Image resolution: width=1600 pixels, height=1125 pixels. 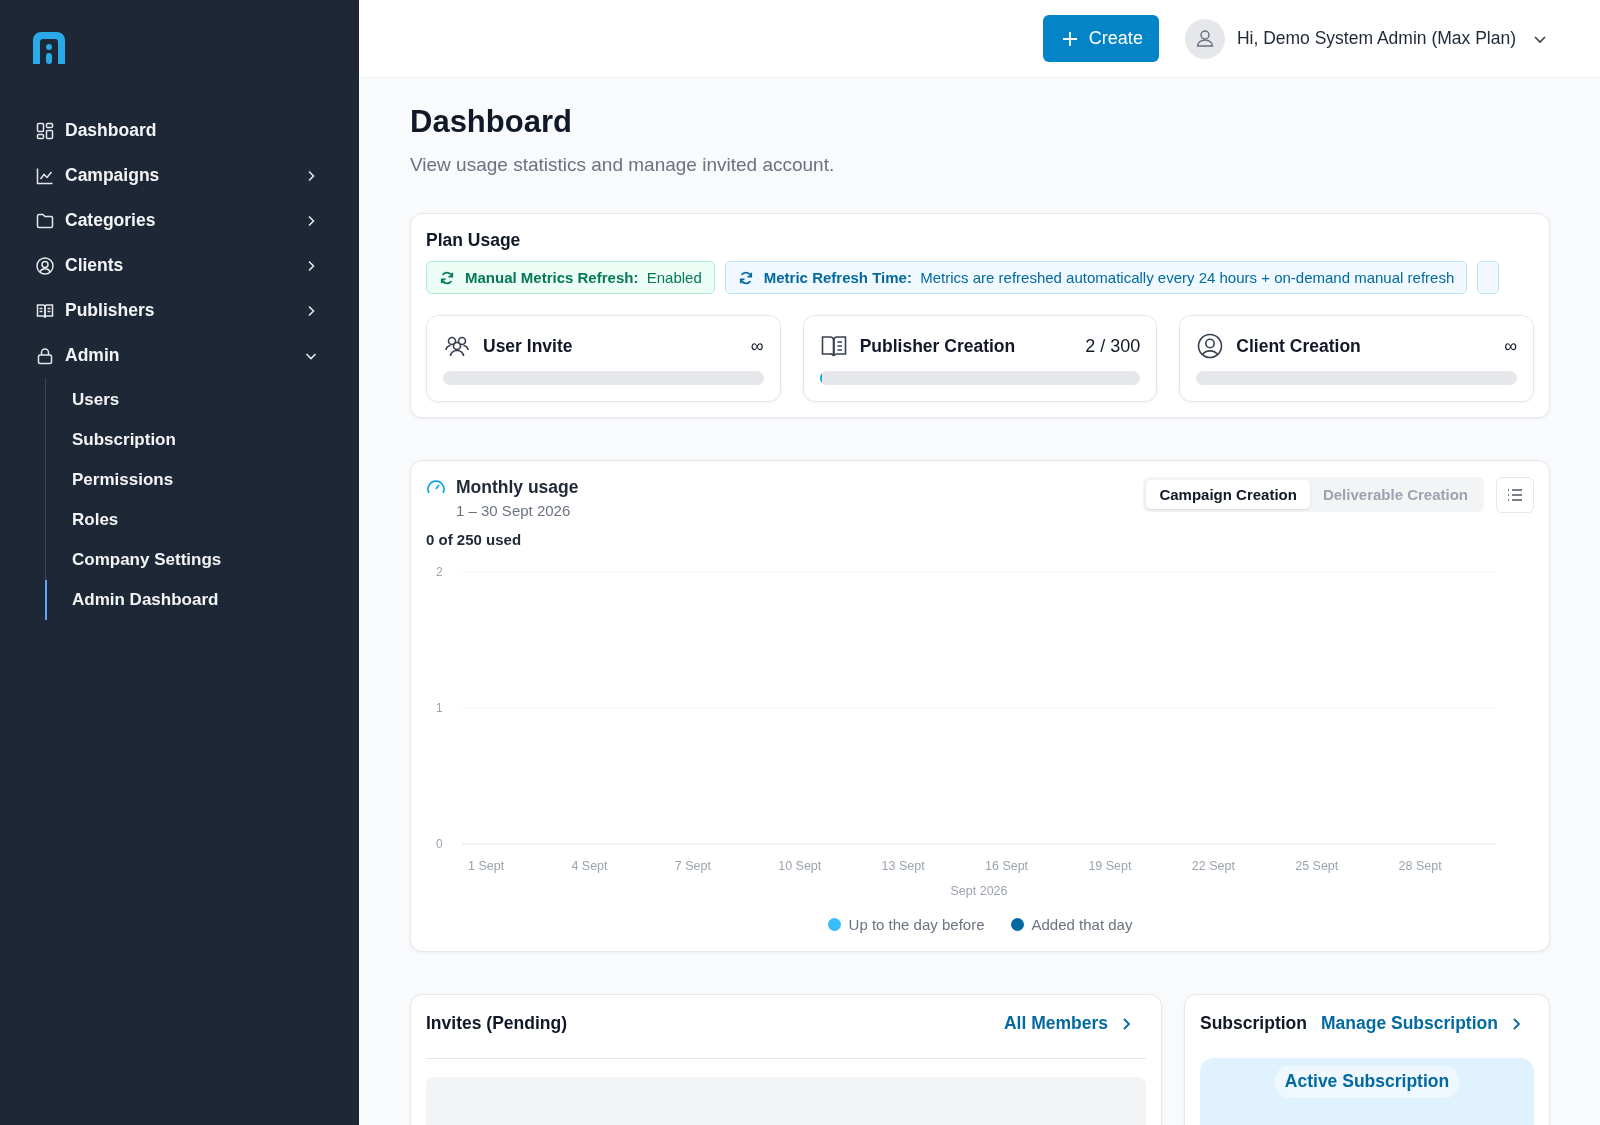 What do you see at coordinates (486, 866) in the screenshot?
I see `x-tick-label: 1 Sept` at bounding box center [486, 866].